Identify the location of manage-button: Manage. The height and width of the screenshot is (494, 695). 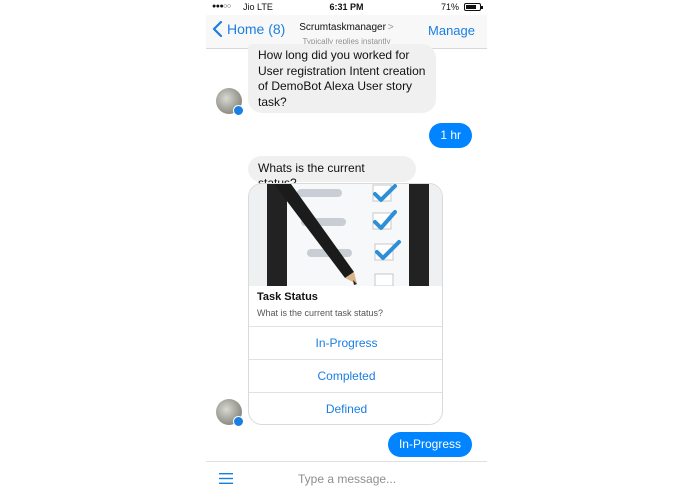
(451, 30).